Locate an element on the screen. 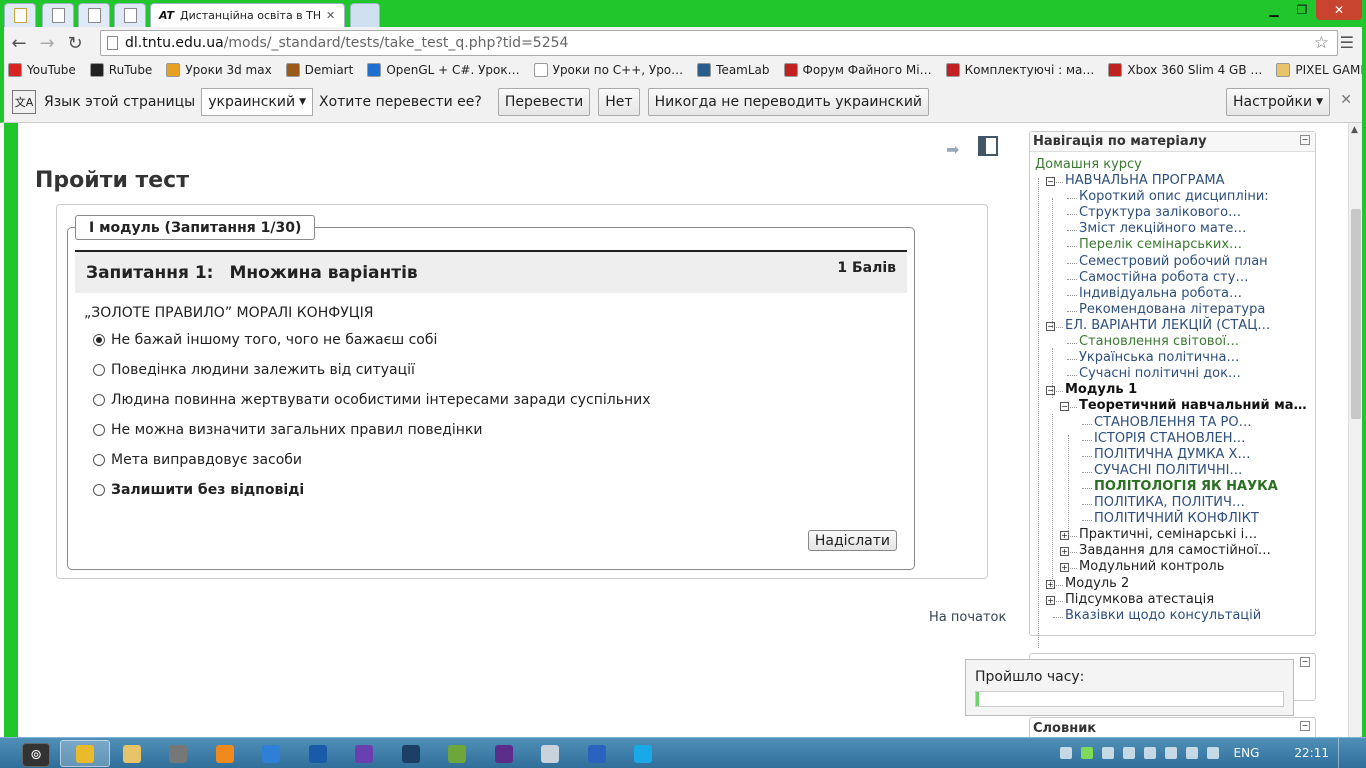 Image resolution: width=1366 pixels, height=768 pixels. nav-tree-item: НАВЧАЛЬНА ПРОГРАМА is located at coordinates (1145, 180).